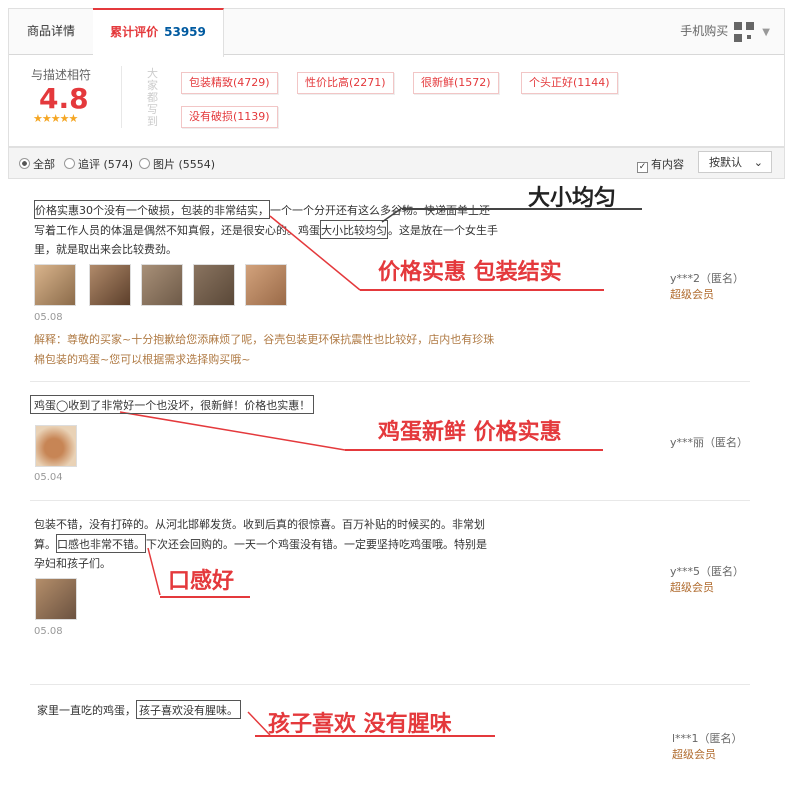  What do you see at coordinates (707, 278) in the screenshot?
I see `reviewer-name: y***2（匿名）` at bounding box center [707, 278].